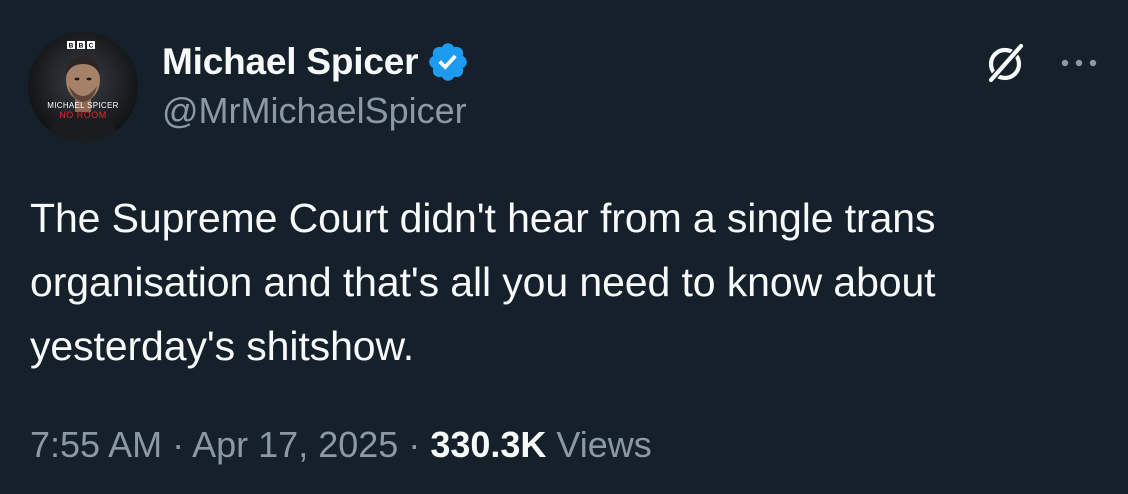 The height and width of the screenshot is (494, 1128). Describe the element at coordinates (82, 80) in the screenshot. I see `avatar-overlay: B B C MICHAEL SPICER NO ROOM` at that location.